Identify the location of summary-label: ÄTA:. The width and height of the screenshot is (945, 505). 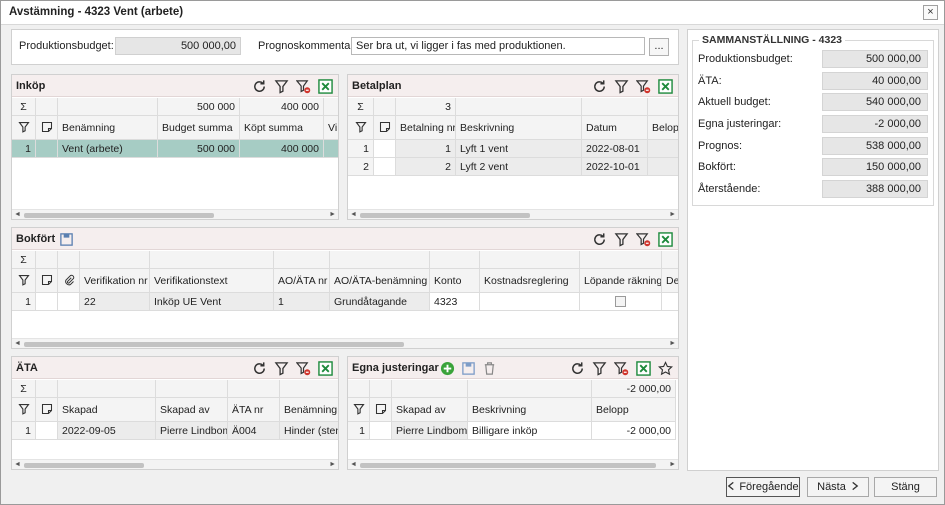
(710, 81).